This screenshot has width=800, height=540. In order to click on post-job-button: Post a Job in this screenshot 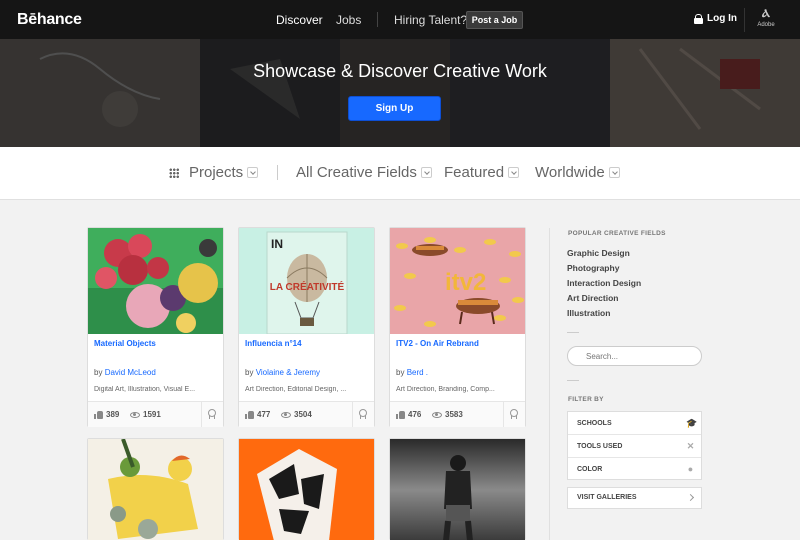, I will do `click(494, 20)`.